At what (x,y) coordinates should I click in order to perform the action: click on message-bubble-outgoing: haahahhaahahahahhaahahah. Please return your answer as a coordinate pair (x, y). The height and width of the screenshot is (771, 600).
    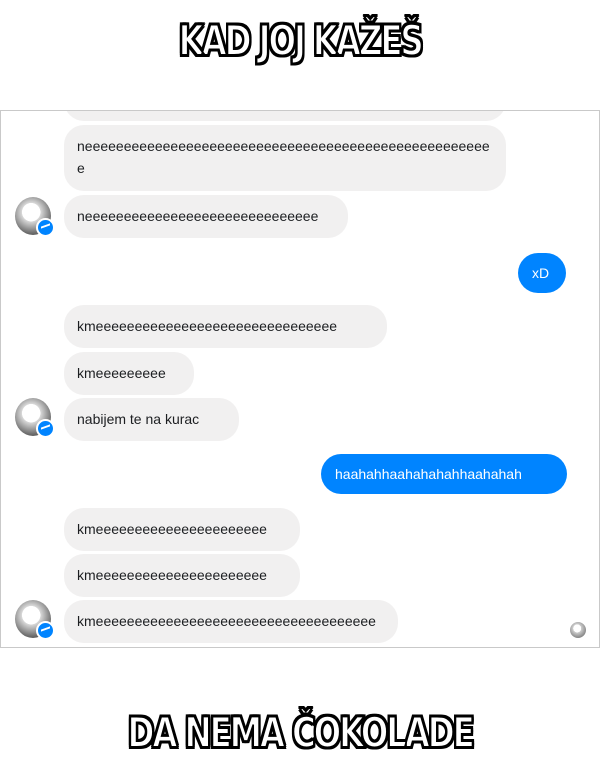
    Looking at the image, I should click on (444, 474).